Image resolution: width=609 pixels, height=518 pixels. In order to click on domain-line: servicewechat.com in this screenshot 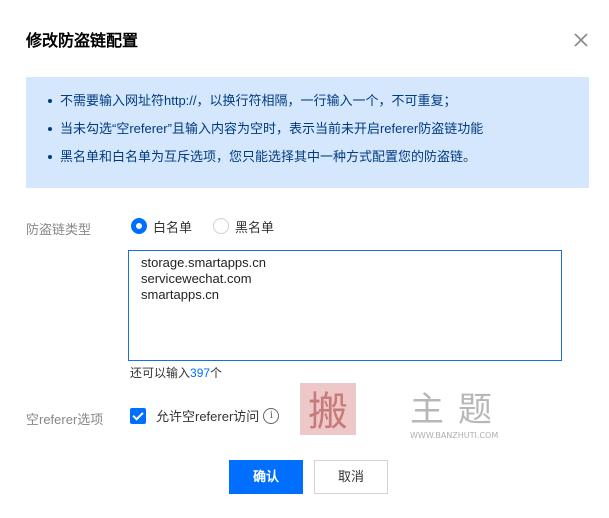, I will do `click(196, 278)`.